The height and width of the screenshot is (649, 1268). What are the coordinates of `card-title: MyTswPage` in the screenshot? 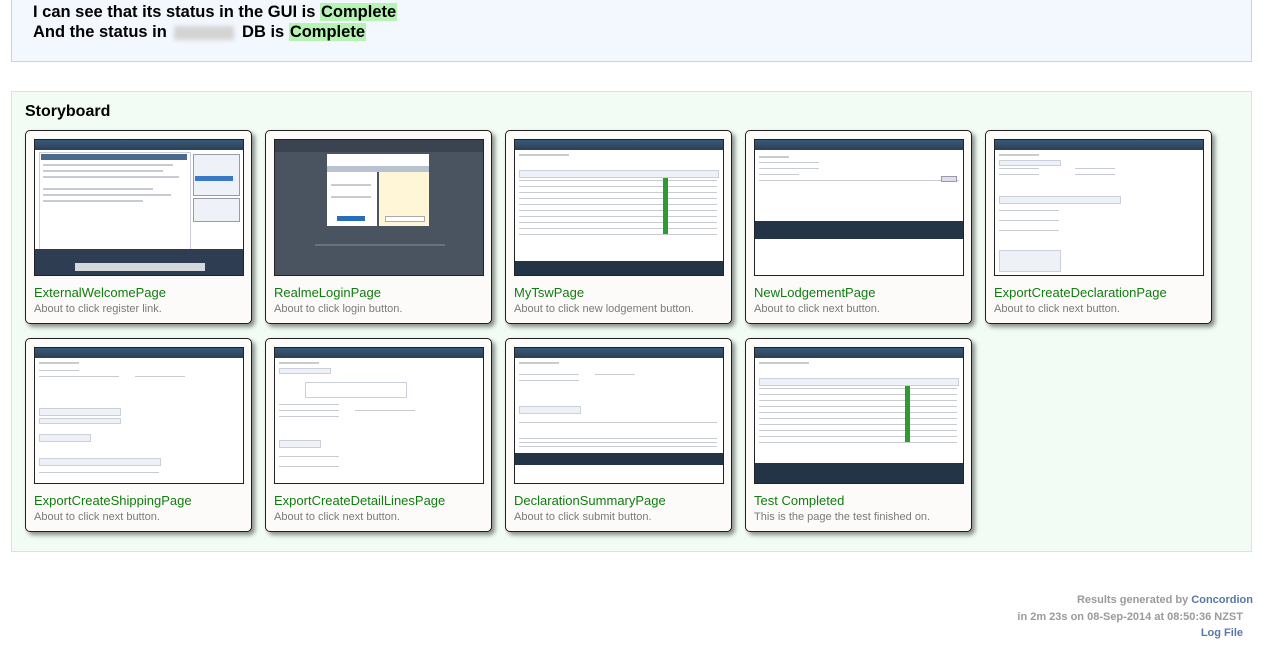 It's located at (549, 292).